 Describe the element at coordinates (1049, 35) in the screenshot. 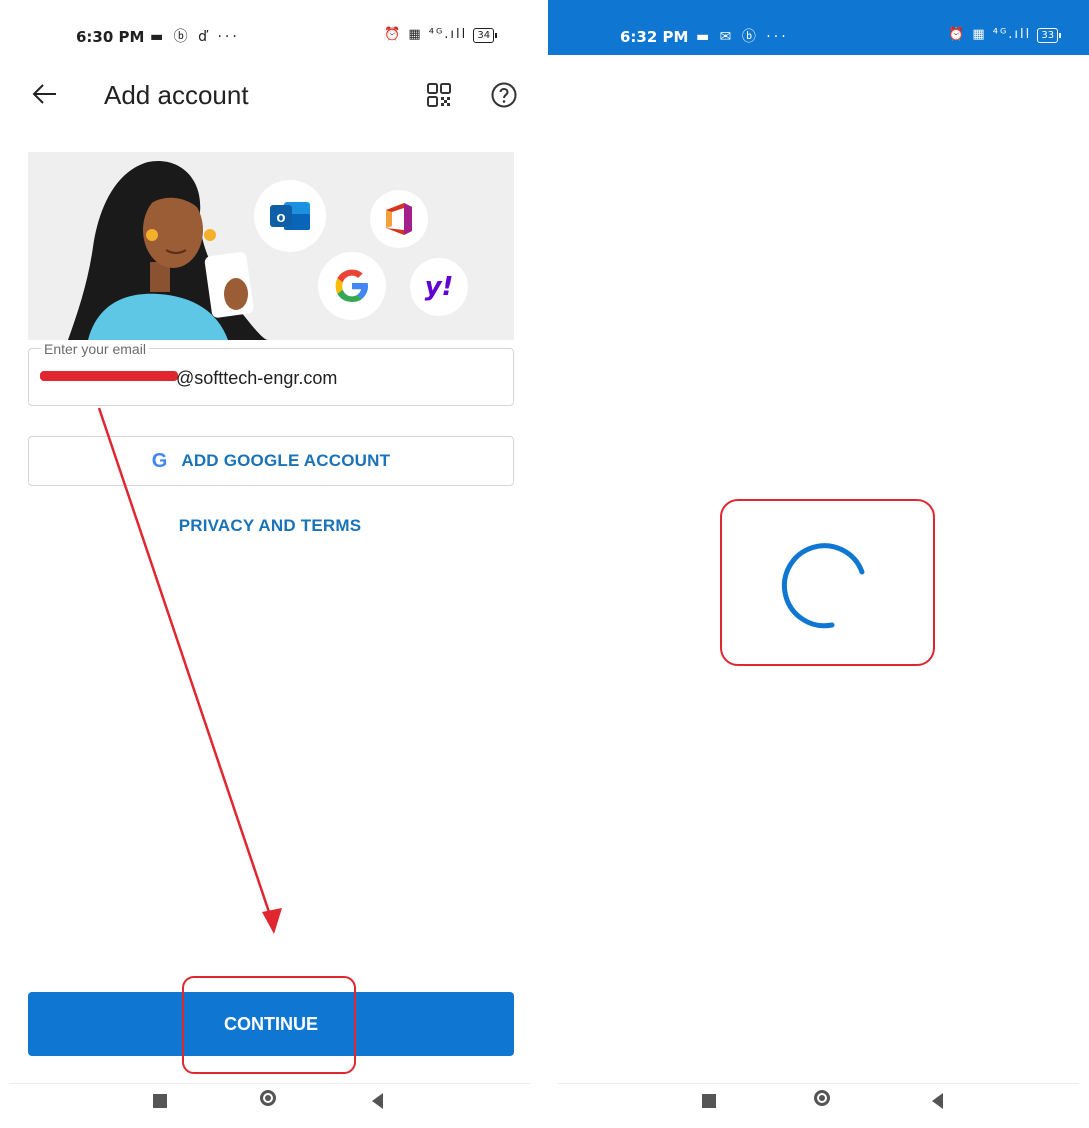

I see `battery-icon: 33` at that location.